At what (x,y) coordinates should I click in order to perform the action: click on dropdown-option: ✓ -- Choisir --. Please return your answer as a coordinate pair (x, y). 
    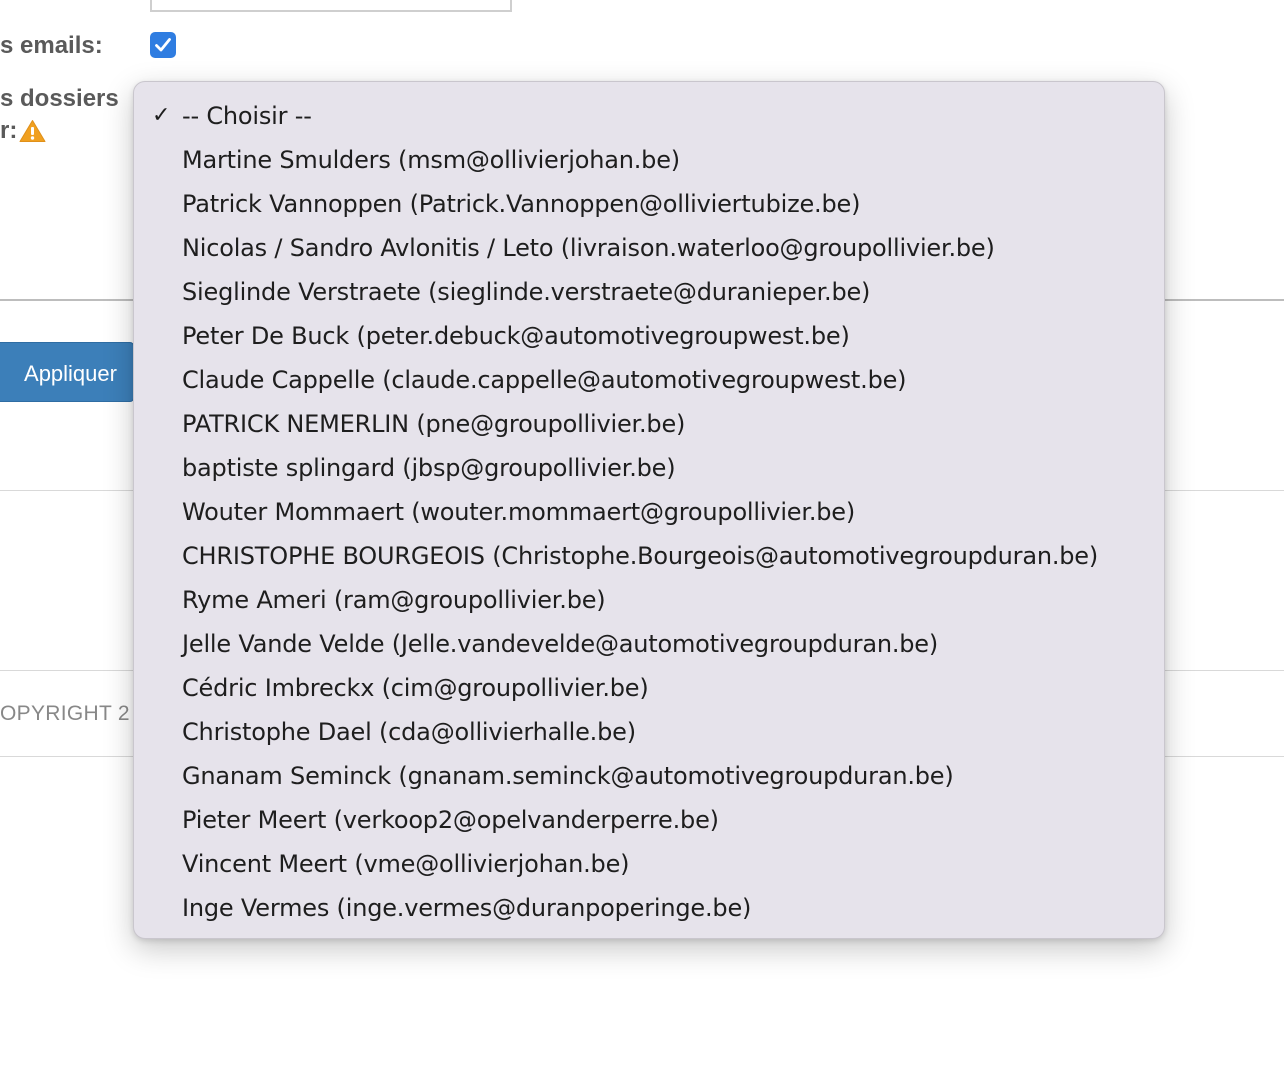
    Looking at the image, I should click on (649, 116).